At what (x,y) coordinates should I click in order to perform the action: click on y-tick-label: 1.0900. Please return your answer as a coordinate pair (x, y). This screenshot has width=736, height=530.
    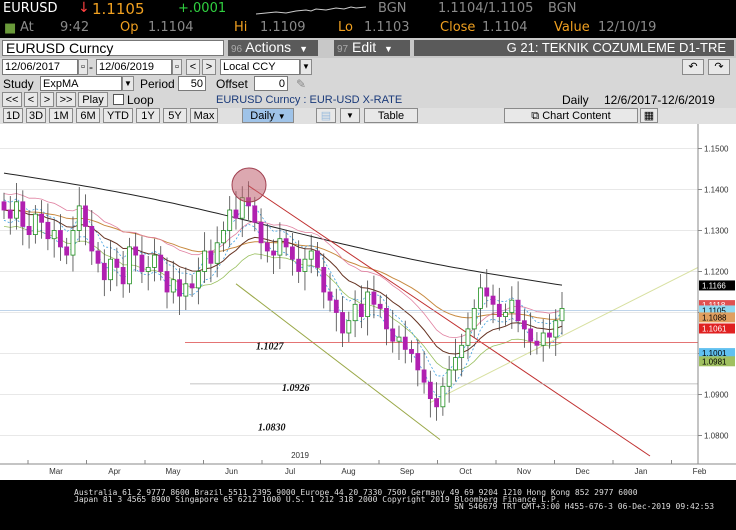
    Looking at the image, I should click on (716, 395).